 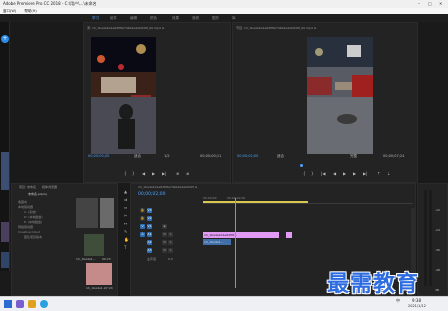 I want to click on type-tool-icon: T, so click(x=126, y=248).